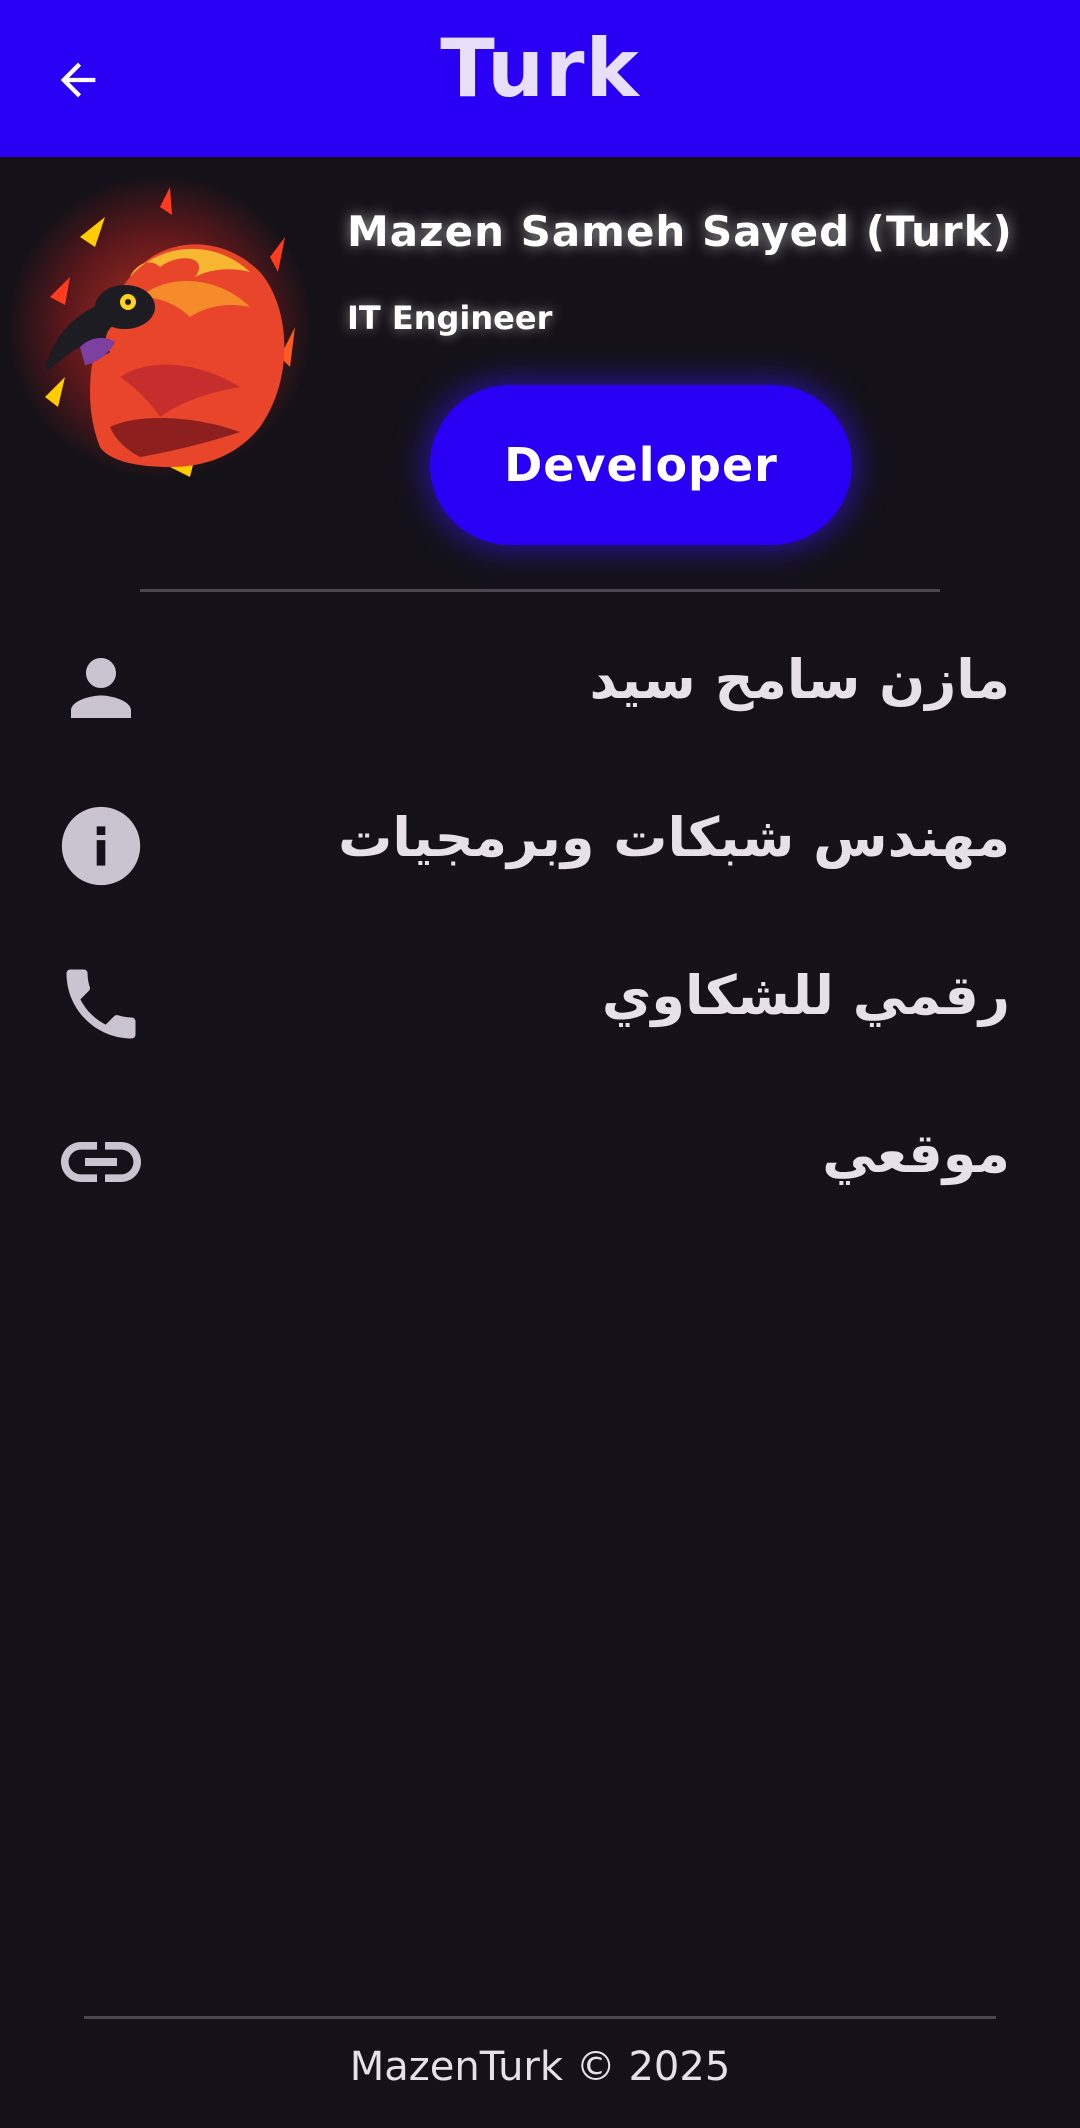 Image resolution: width=1080 pixels, height=2128 pixels. What do you see at coordinates (540, 2067) in the screenshot?
I see `footer-text: MazenTurk © 2025` at bounding box center [540, 2067].